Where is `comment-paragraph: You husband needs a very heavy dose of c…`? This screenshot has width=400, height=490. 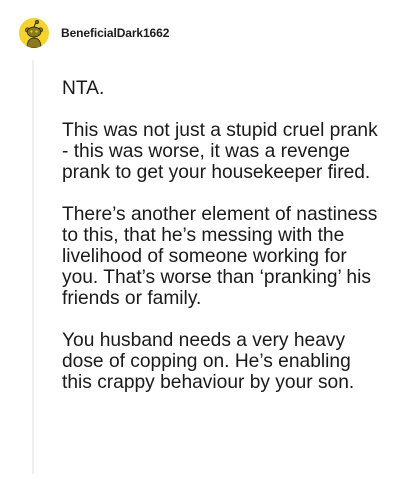 comment-paragraph: You husband needs a very heavy dose of c… is located at coordinates (208, 361).